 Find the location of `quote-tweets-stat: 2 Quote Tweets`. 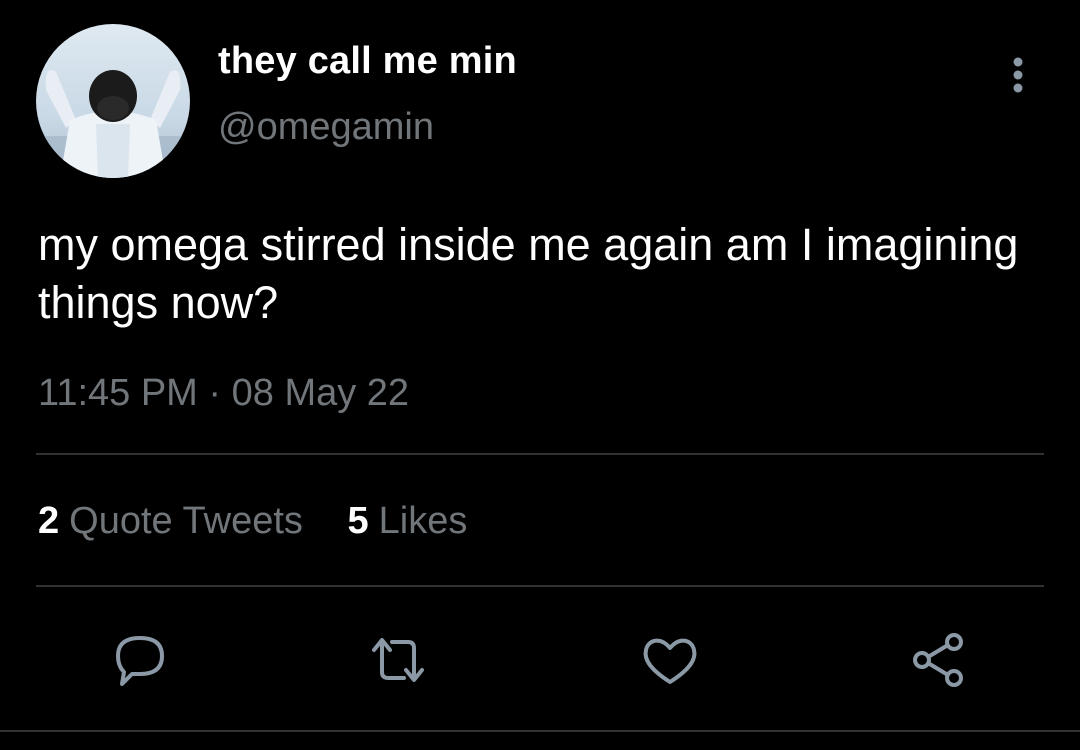

quote-tweets-stat: 2 Quote Tweets is located at coordinates (170, 521).